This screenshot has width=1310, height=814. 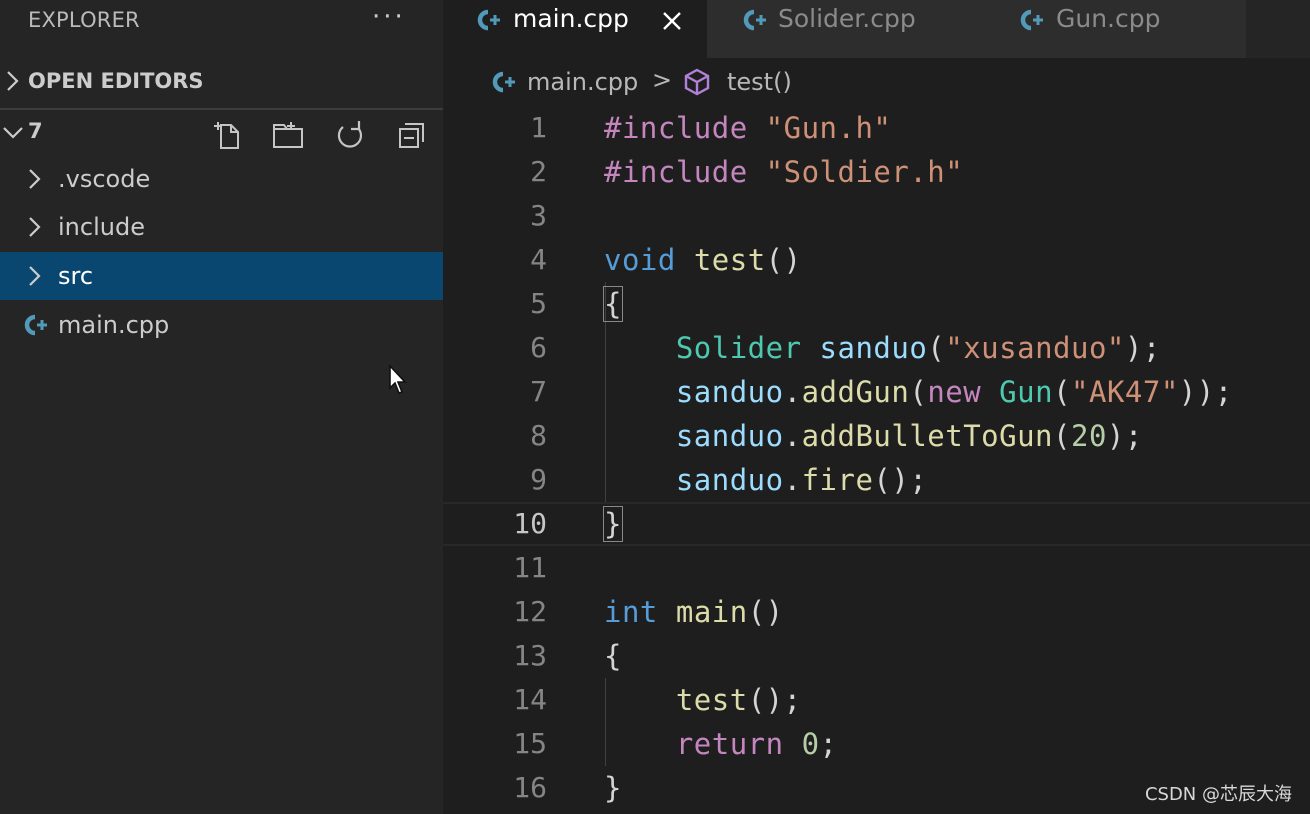 What do you see at coordinates (765, 480) in the screenshot?
I see `code-text: sanduo.fire();` at bounding box center [765, 480].